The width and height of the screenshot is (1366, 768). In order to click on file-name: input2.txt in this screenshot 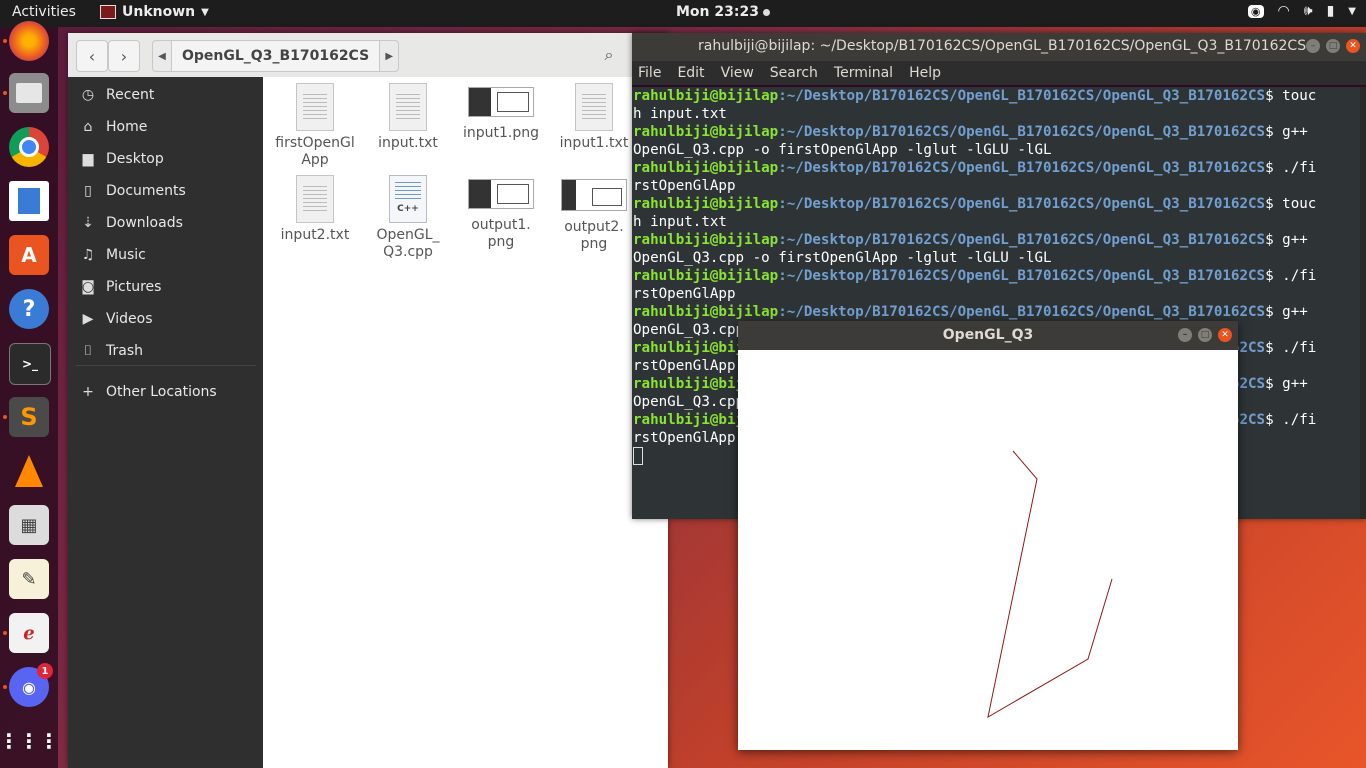, I will do `click(315, 235)`.